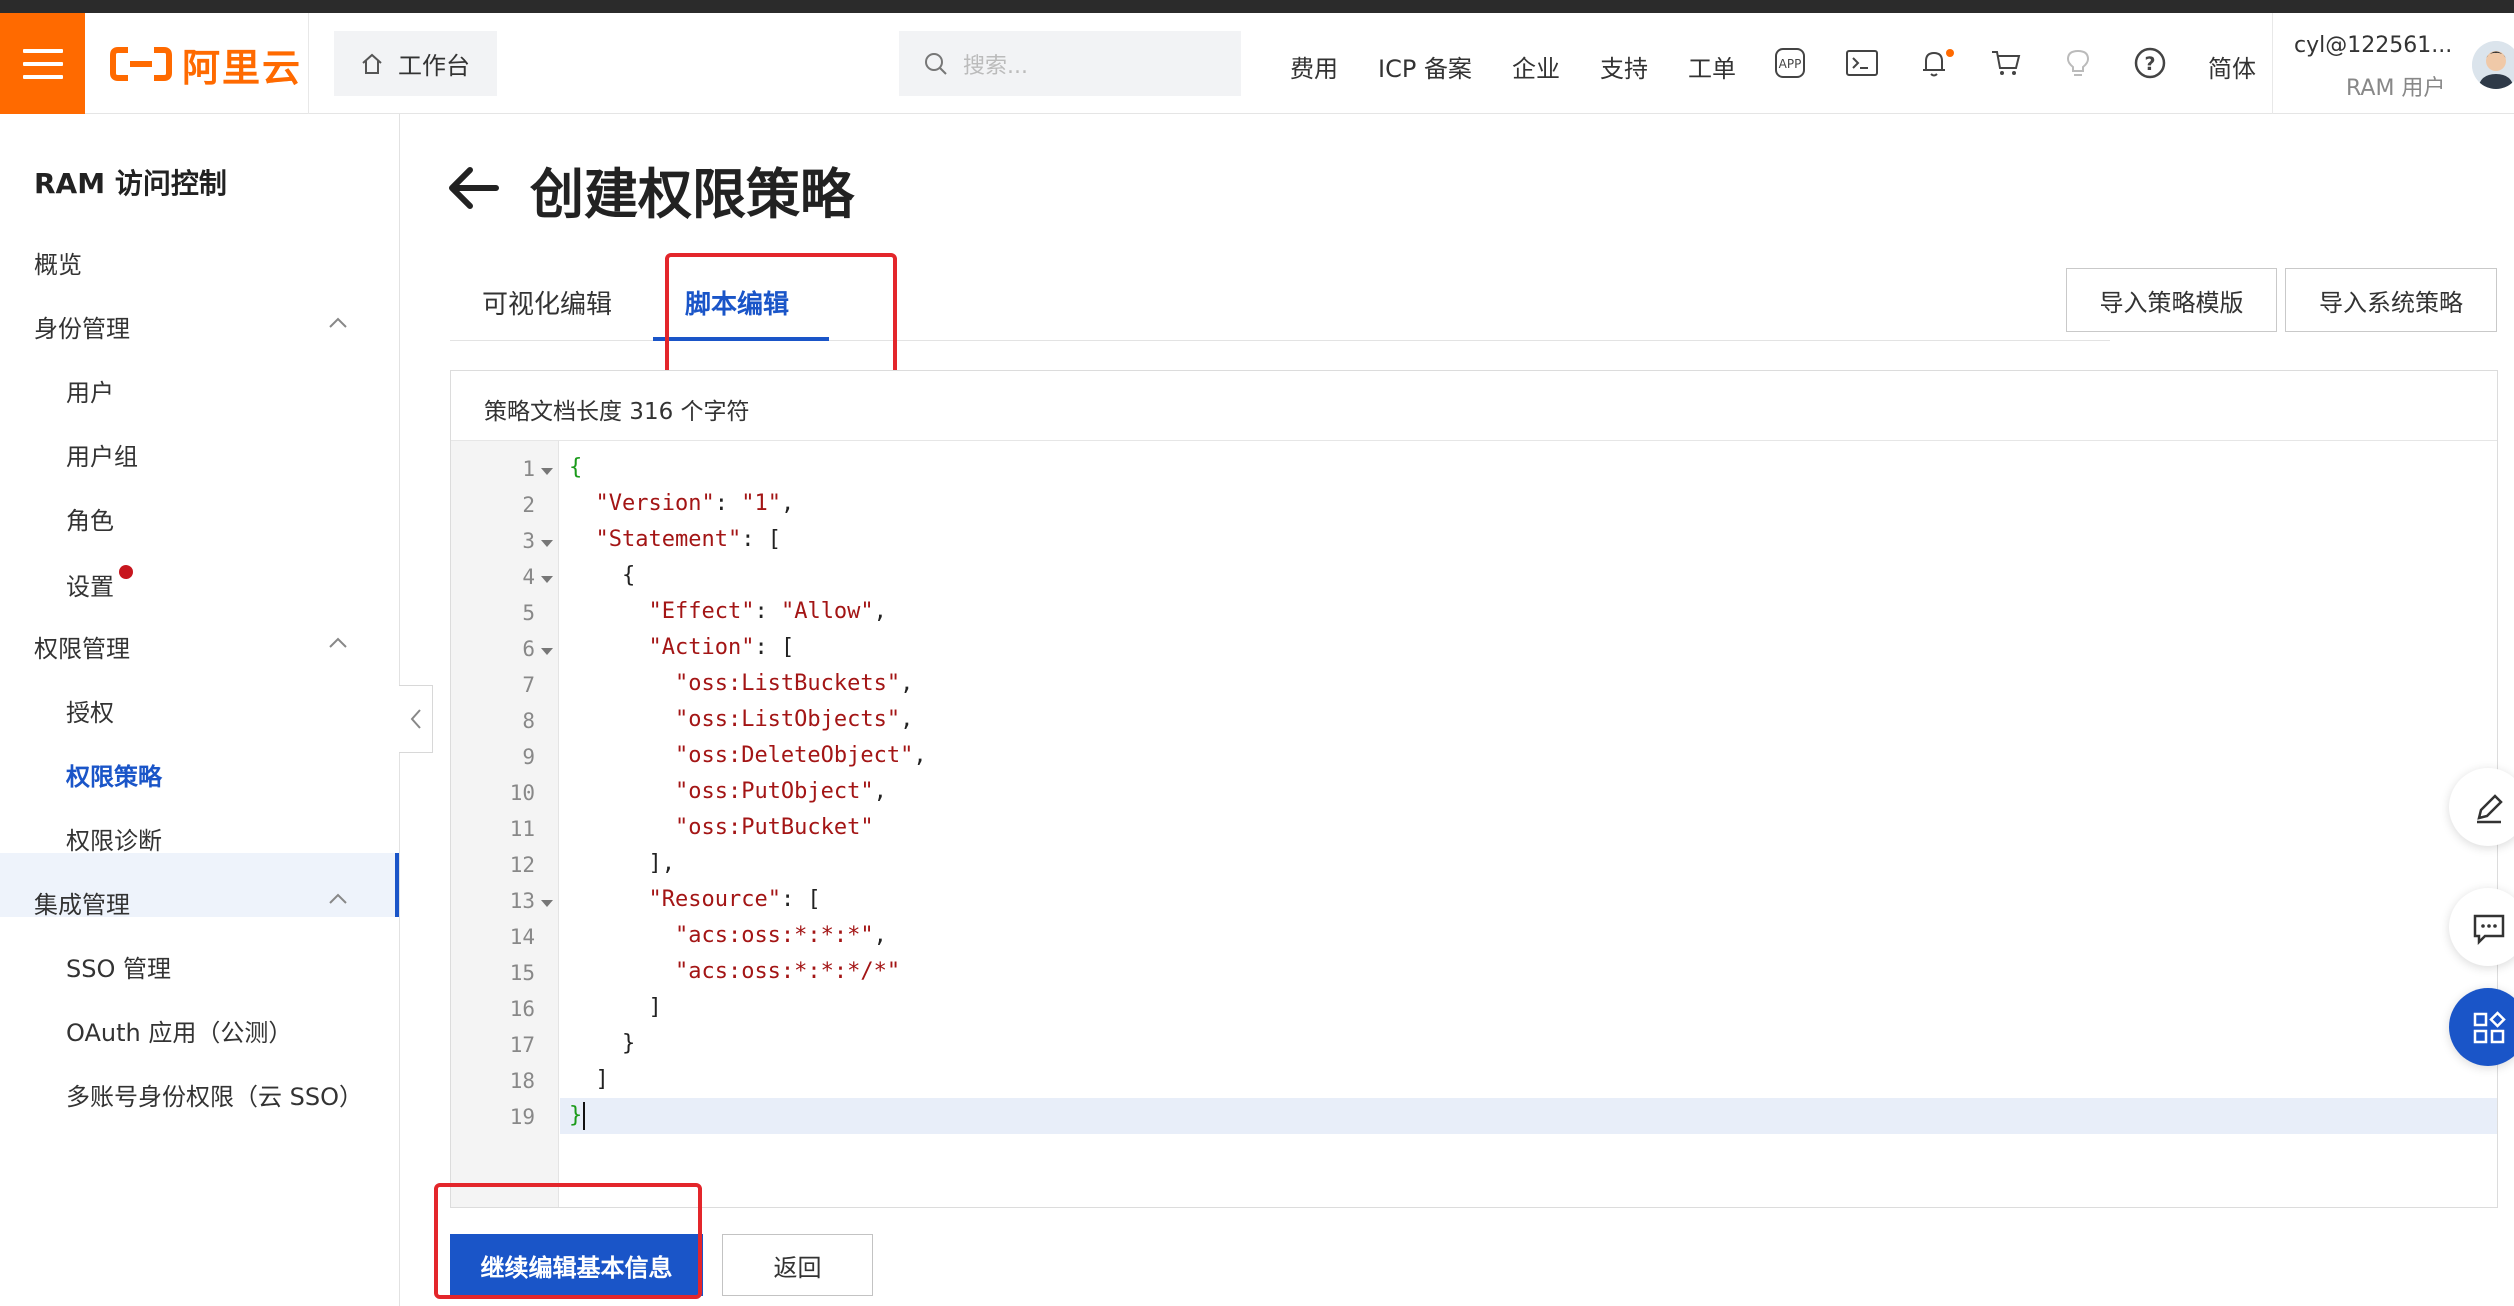 This screenshot has height=1306, width=2514. I want to click on line-number: 6, so click(528, 649).